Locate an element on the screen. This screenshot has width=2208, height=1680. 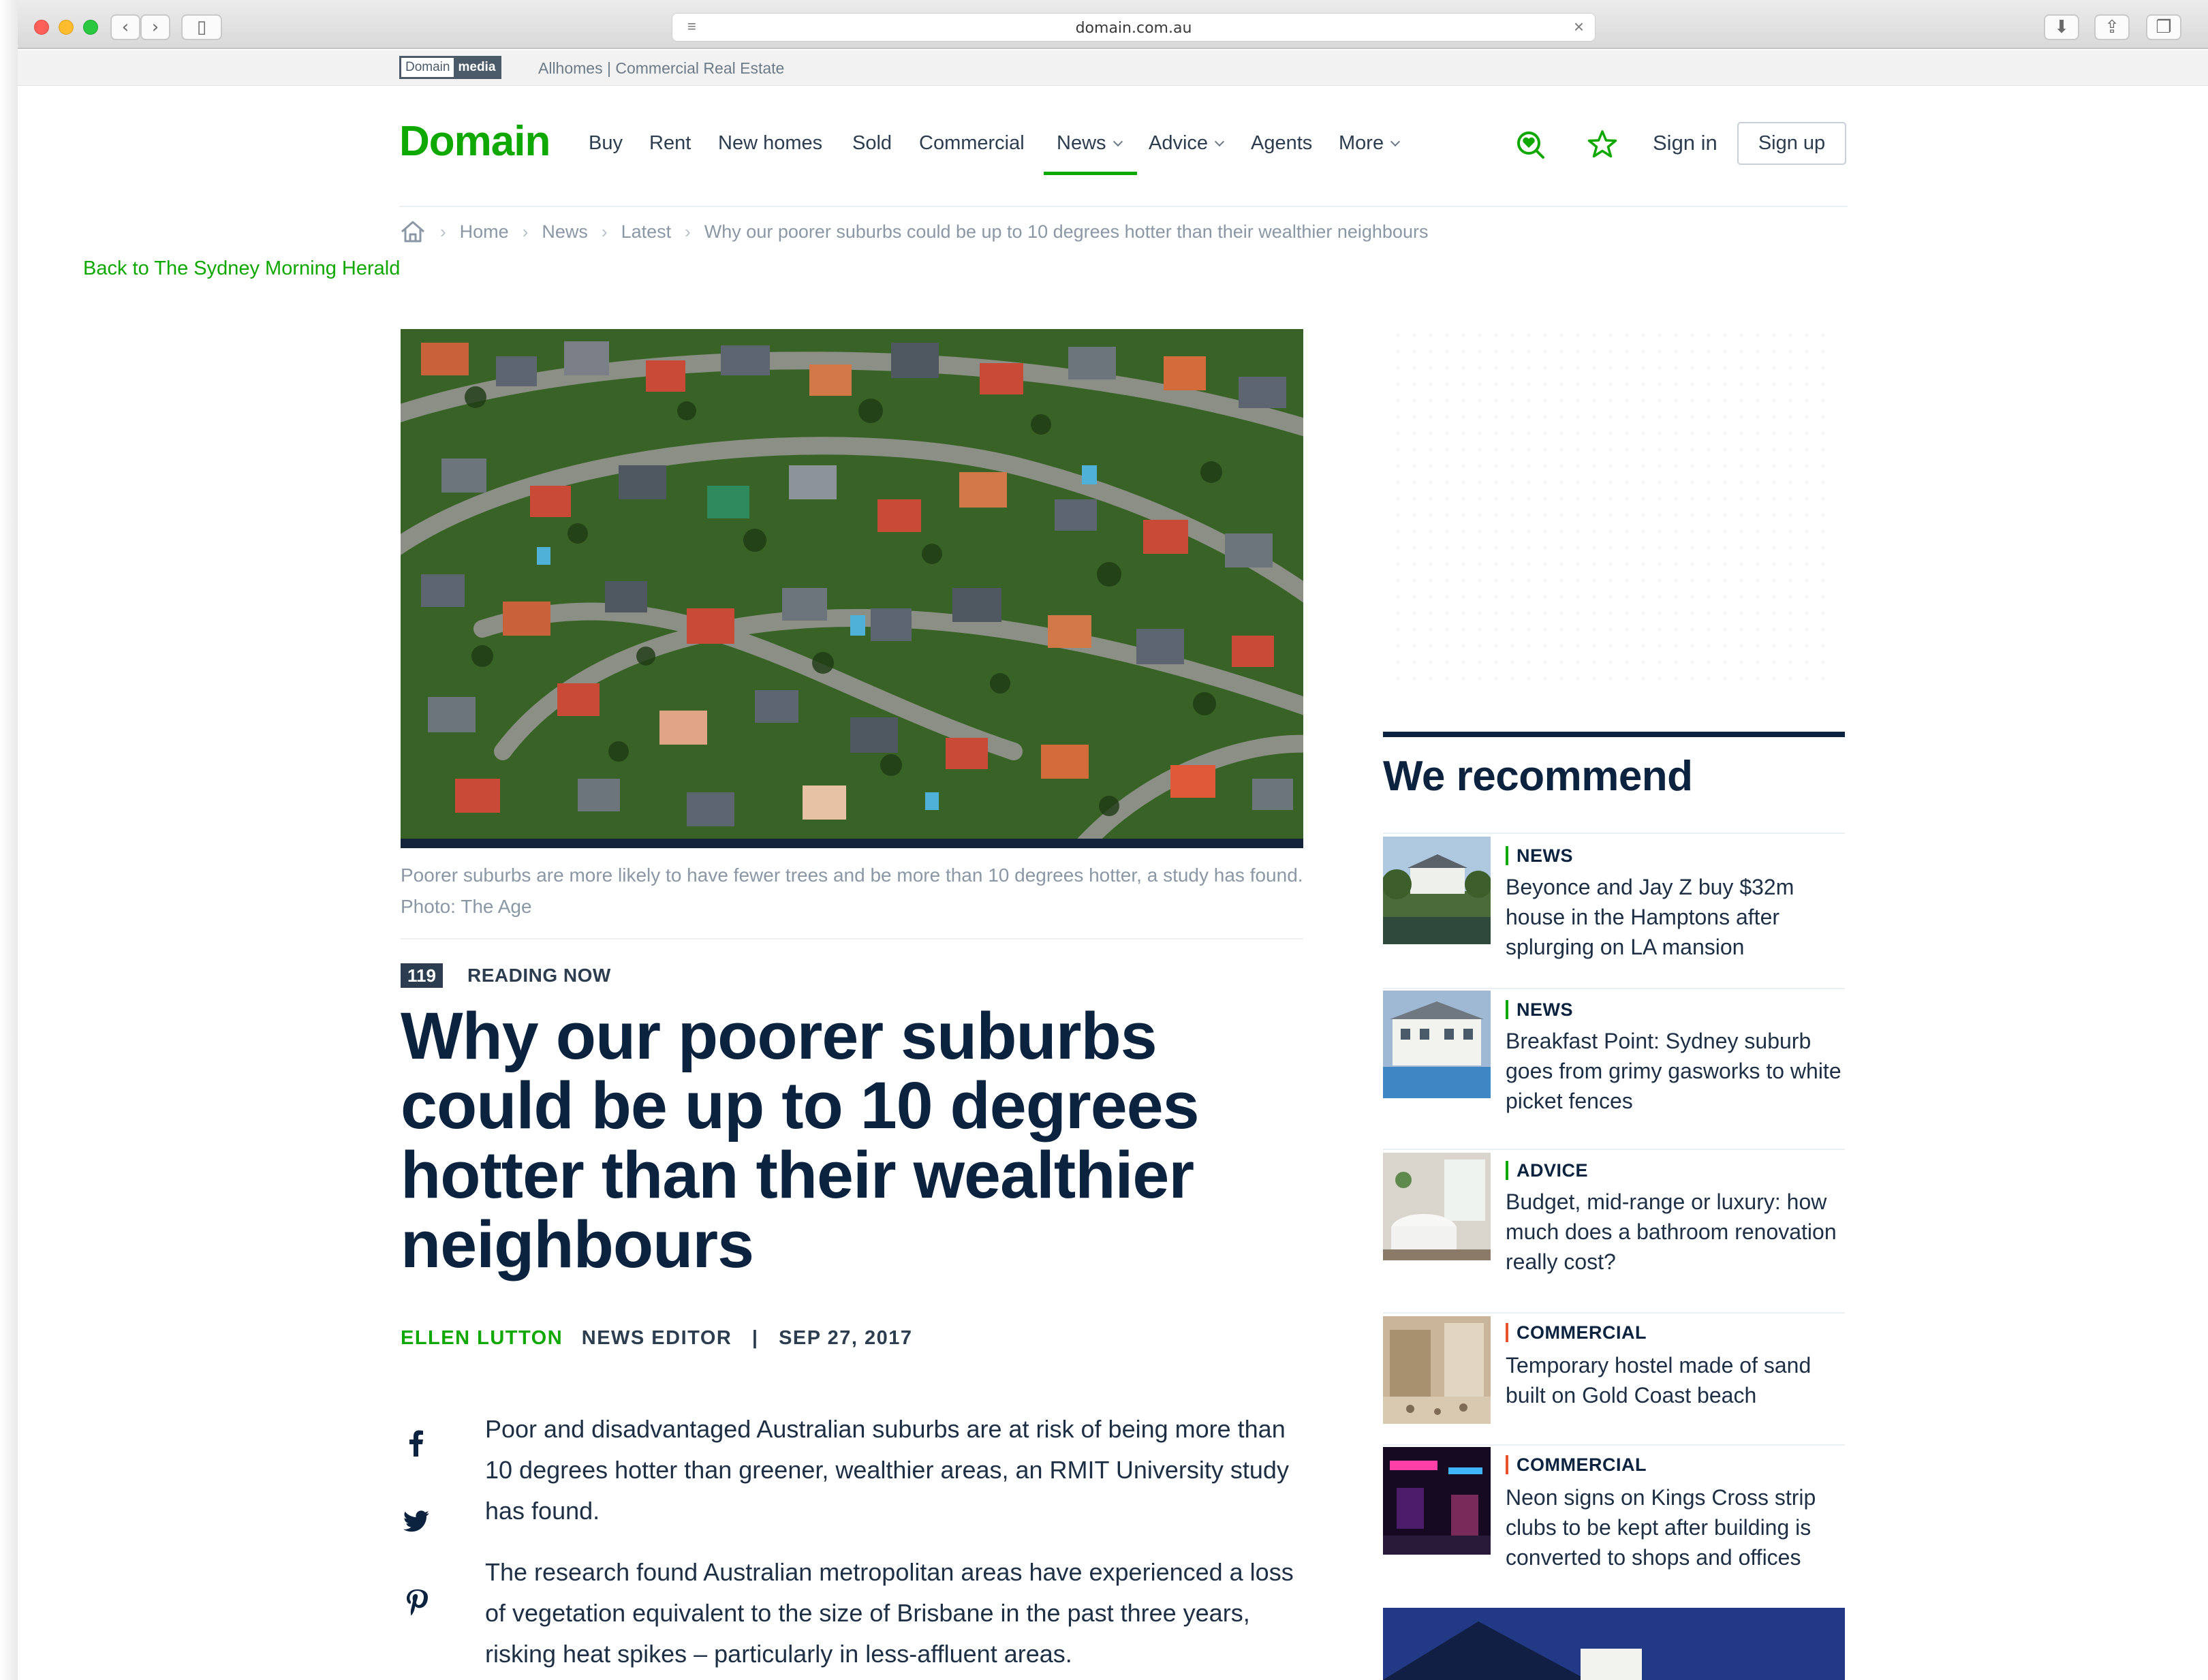
nav-more: More is located at coordinates (1370, 143).